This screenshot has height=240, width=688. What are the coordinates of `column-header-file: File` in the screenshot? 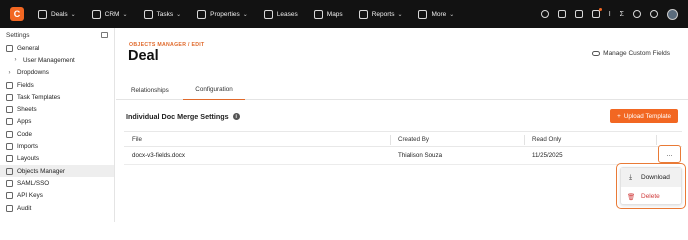 It's located at (137, 139).